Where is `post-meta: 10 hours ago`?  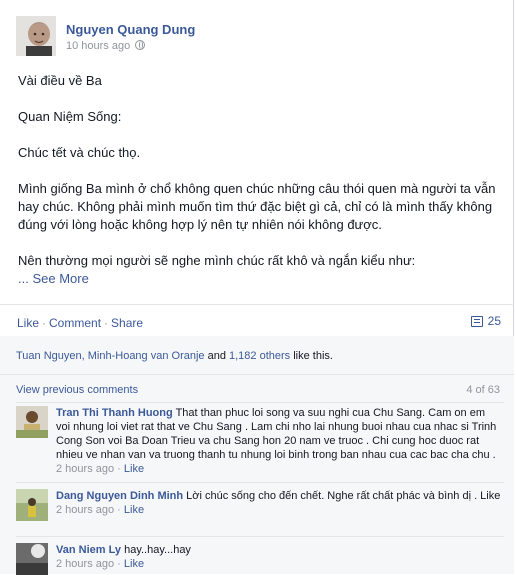 post-meta: 10 hours ago is located at coordinates (106, 46).